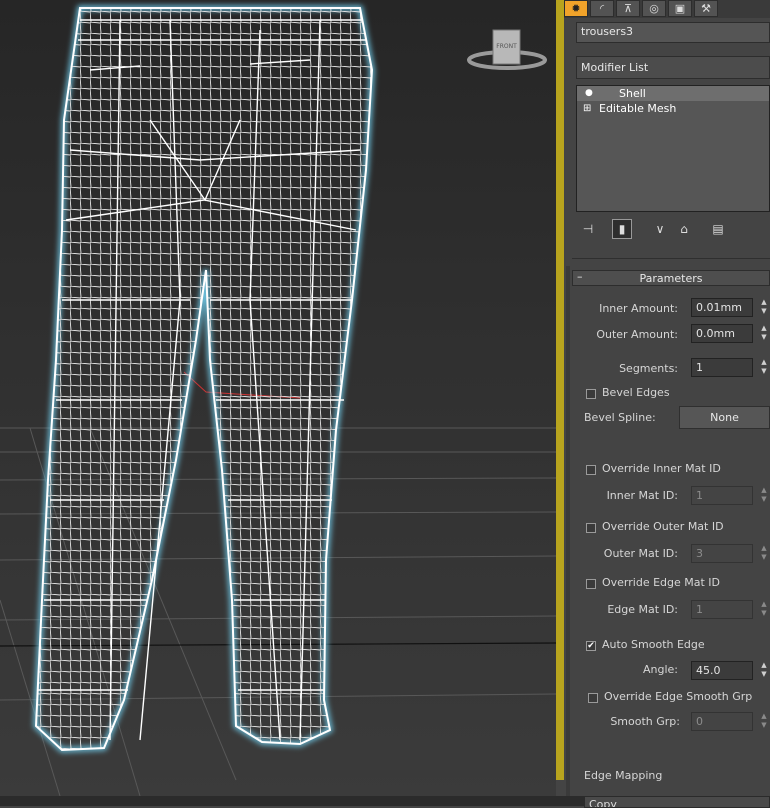 This screenshot has width=770, height=808. Describe the element at coordinates (560, 390) in the screenshot. I see `active-viewport-border` at that location.